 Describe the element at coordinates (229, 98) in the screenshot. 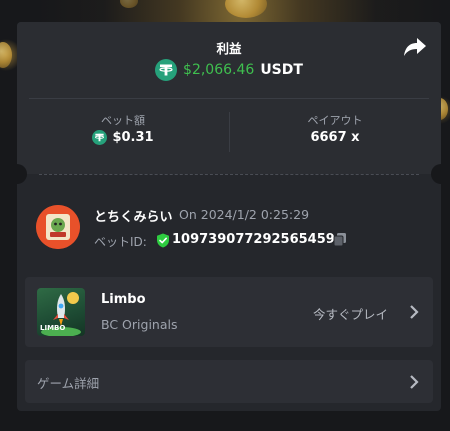

I see `divider` at that location.